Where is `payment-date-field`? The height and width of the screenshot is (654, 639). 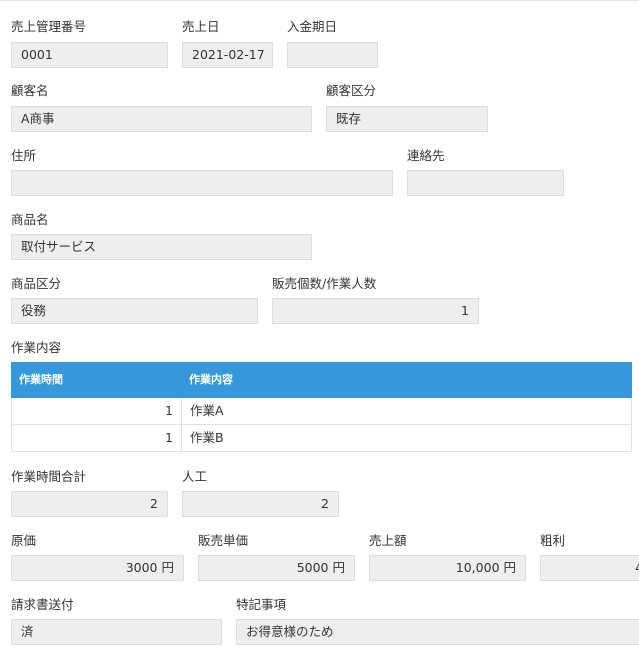 payment-date-field is located at coordinates (332, 55).